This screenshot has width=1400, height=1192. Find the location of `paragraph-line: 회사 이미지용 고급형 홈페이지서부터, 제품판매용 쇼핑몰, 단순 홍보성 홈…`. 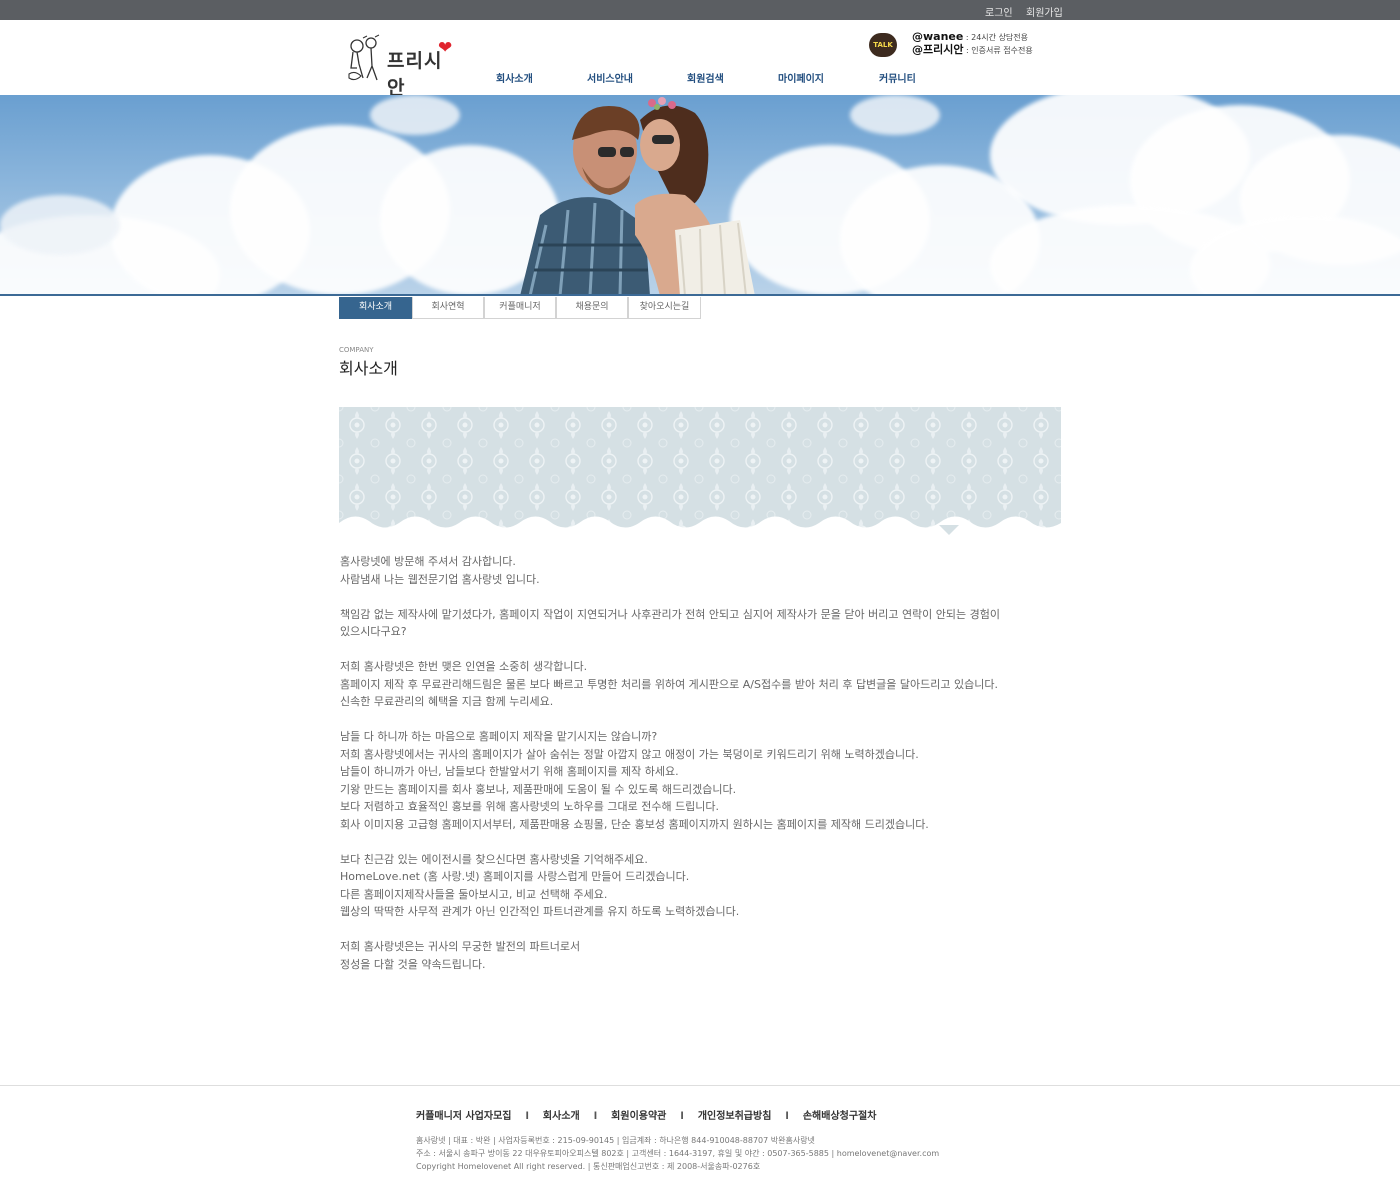

paragraph-line: 회사 이미지용 고급형 홈페이지서부터, 제품판매용 쇼핑몰, 단순 홍보성 홈… is located at coordinates (634, 824).